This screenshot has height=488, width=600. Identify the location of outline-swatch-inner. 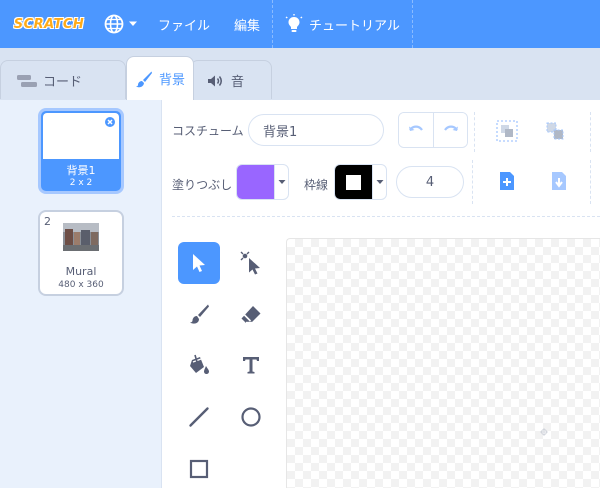
(353, 182).